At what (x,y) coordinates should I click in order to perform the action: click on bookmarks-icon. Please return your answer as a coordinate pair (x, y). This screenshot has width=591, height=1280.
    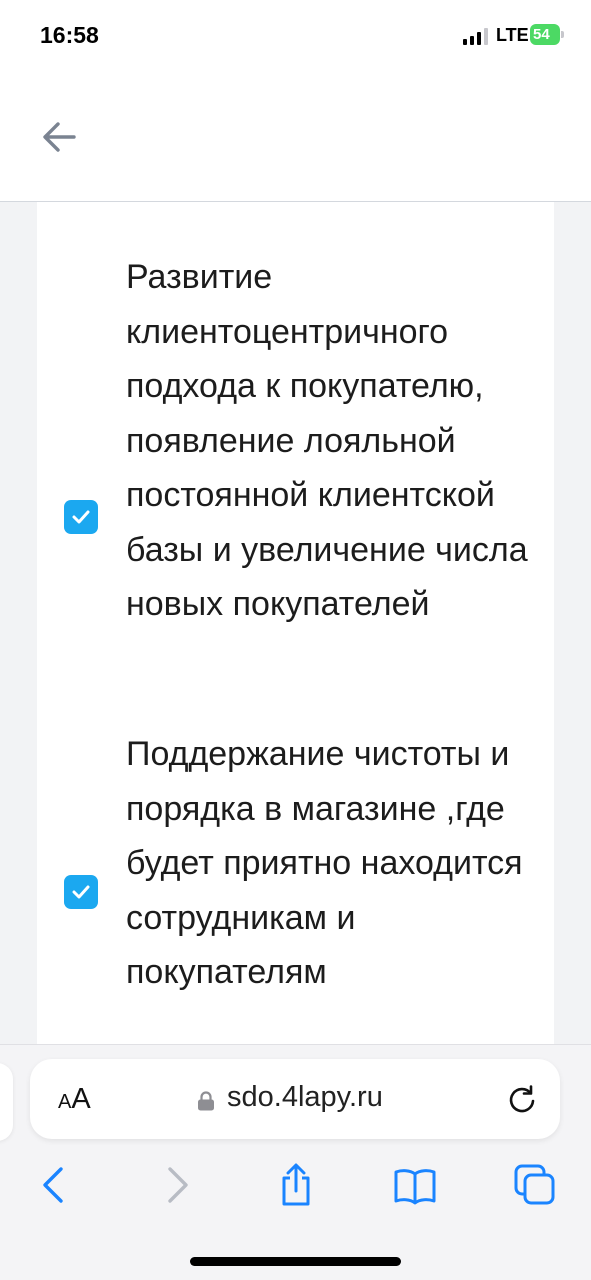
    Looking at the image, I should click on (415, 1185).